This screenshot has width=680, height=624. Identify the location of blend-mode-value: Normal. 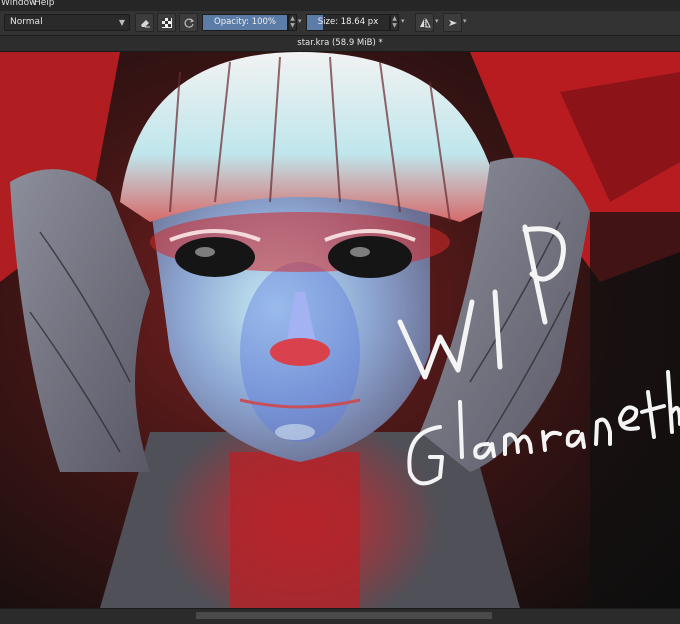
(26, 22).